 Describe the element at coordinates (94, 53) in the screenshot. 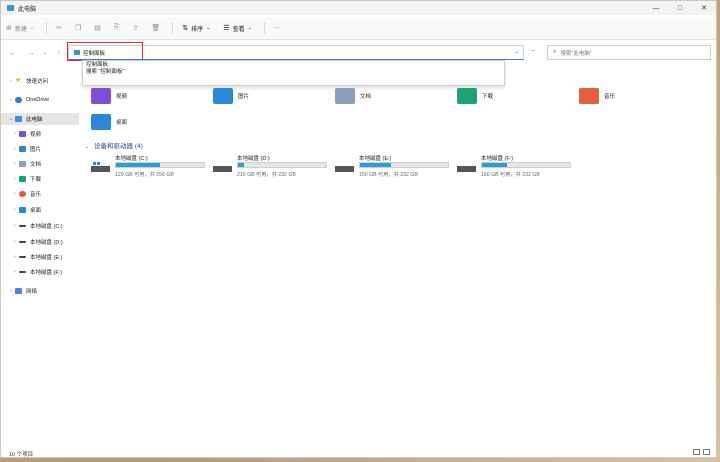

I see `address-input: 控制面板` at that location.